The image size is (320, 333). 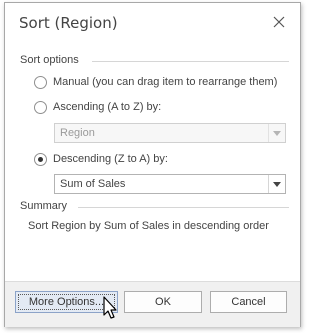 I want to click on descending-field-combo: Sum of Sales, so click(x=170, y=184).